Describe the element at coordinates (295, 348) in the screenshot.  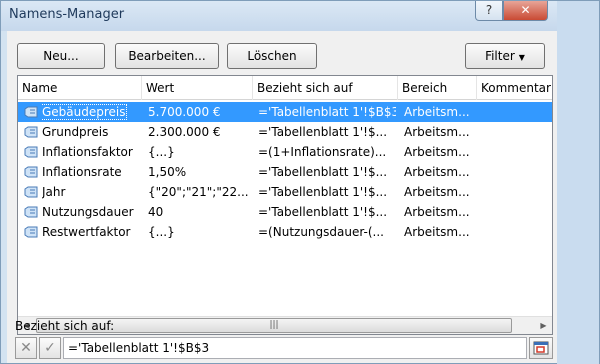
I see `refers-to-input: ='Tabellenblatt 1'!$B$3` at that location.